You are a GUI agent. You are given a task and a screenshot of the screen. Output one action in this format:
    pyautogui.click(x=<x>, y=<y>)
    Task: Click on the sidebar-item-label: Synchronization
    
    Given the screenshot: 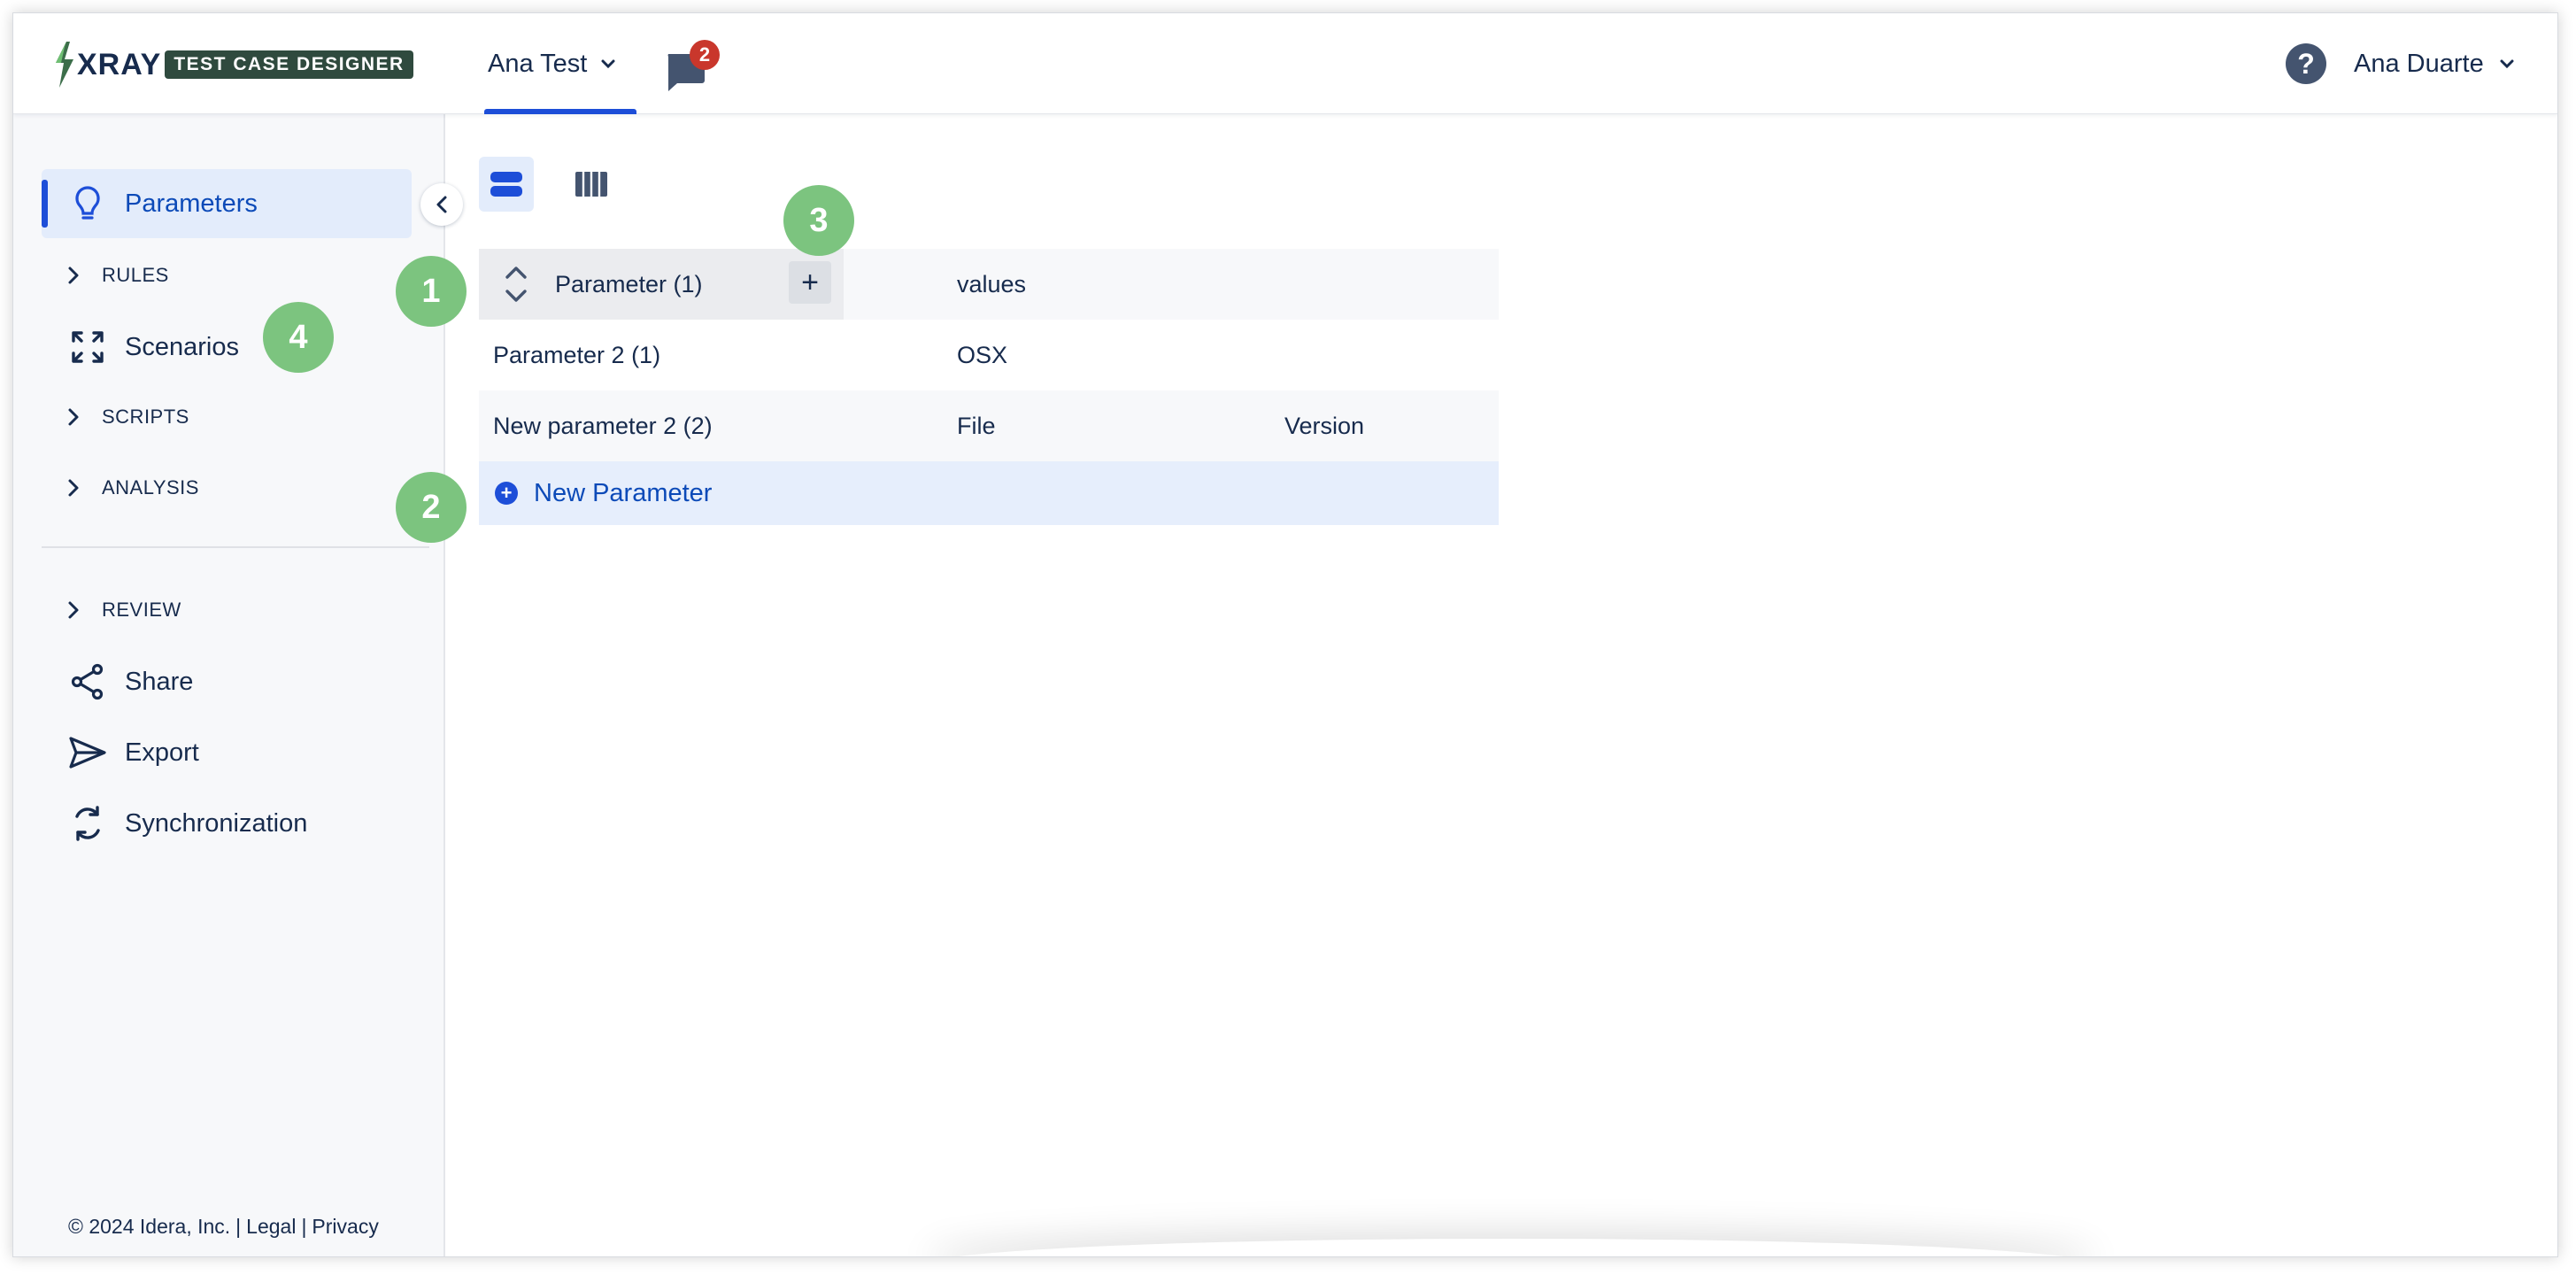 What is the action you would take?
    pyautogui.click(x=216, y=823)
    